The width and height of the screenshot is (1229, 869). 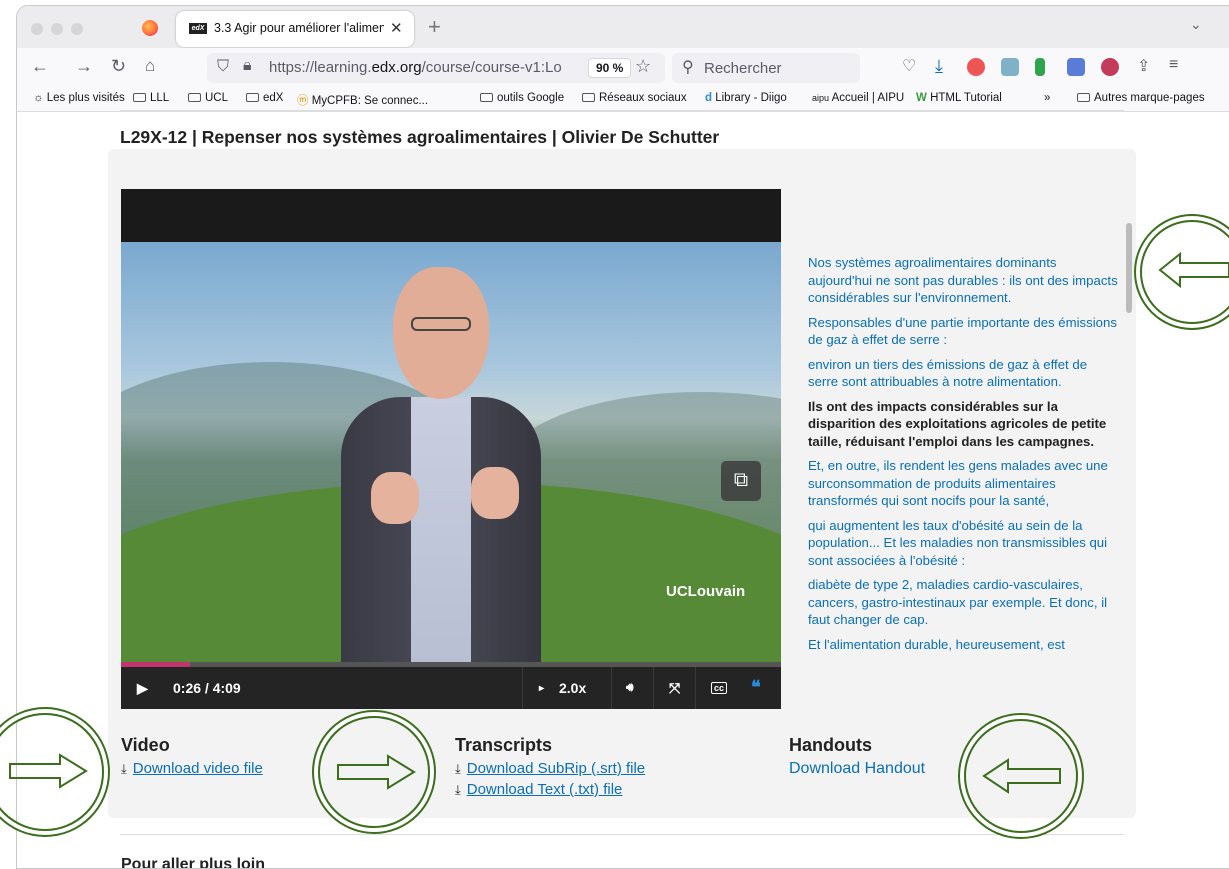 What do you see at coordinates (741, 481) in the screenshot?
I see `picture-in-picture-icon: ⧉` at bounding box center [741, 481].